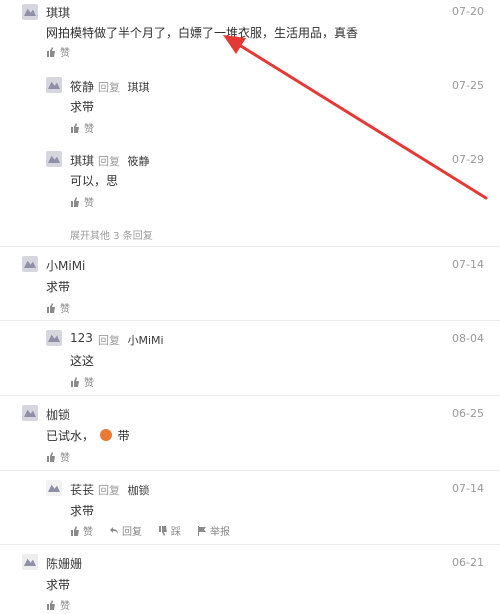 This screenshot has width=500, height=614. What do you see at coordinates (468, 562) in the screenshot?
I see `comment-date: 06-21` at bounding box center [468, 562].